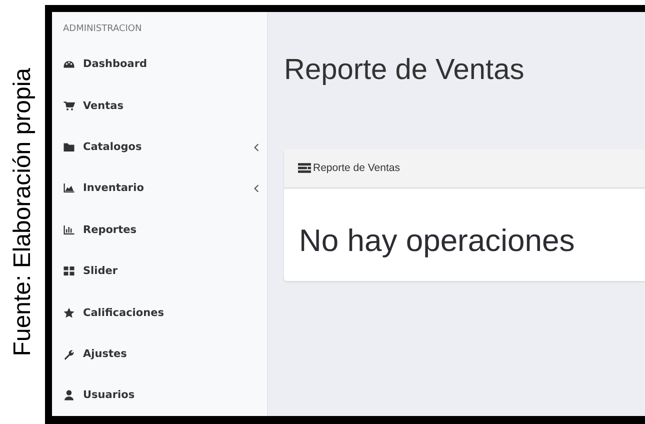  Describe the element at coordinates (69, 271) in the screenshot. I see `grid-icon` at that location.